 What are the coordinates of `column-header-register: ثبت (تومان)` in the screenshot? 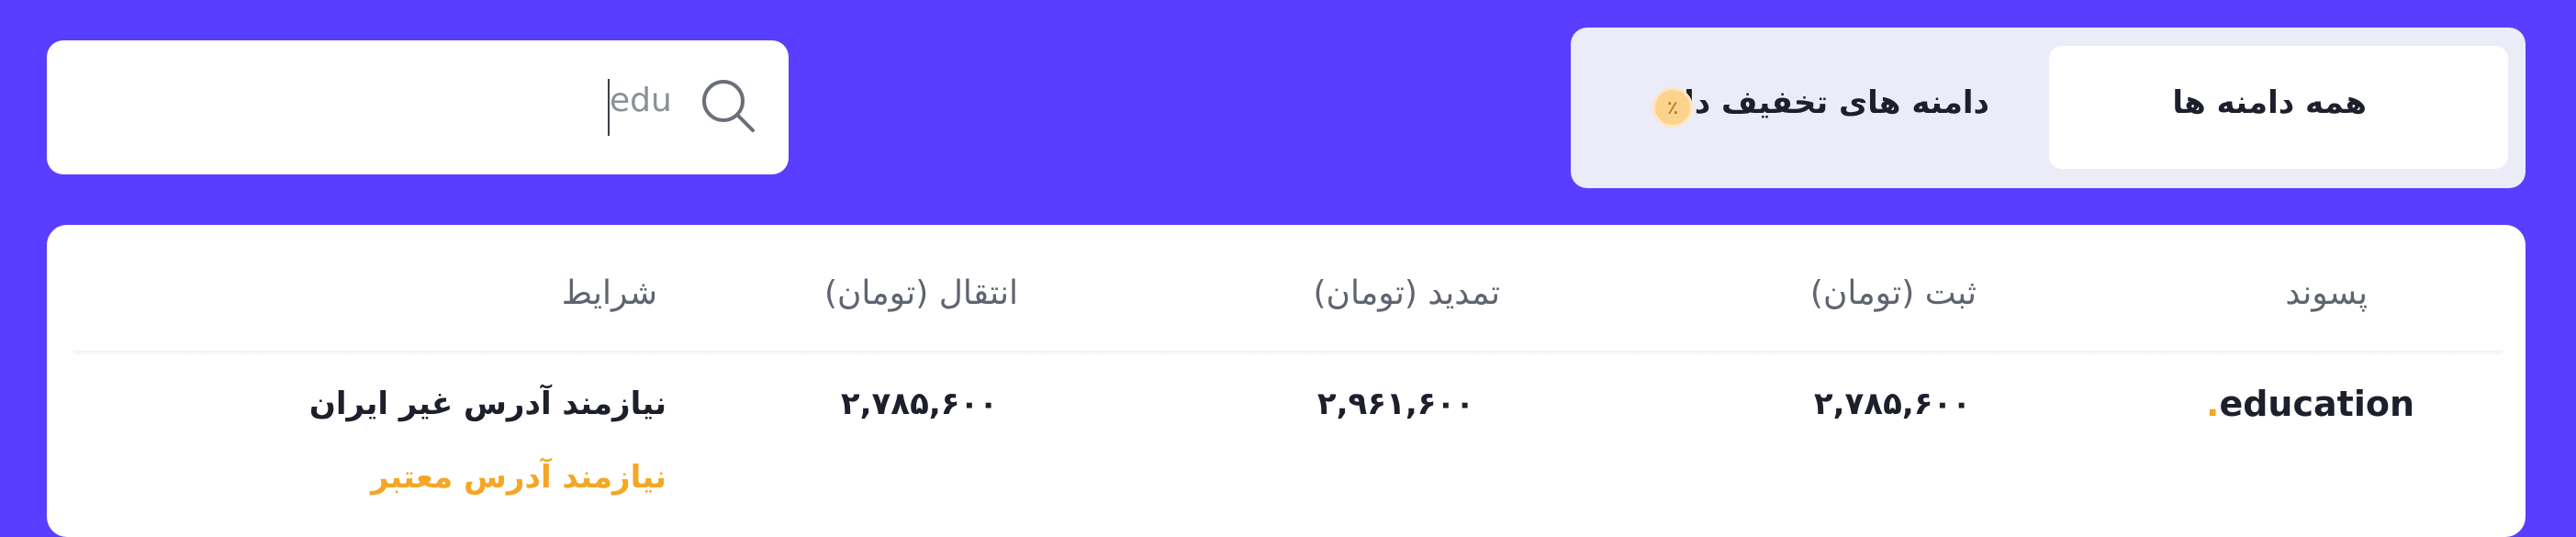 It's located at (1893, 293).